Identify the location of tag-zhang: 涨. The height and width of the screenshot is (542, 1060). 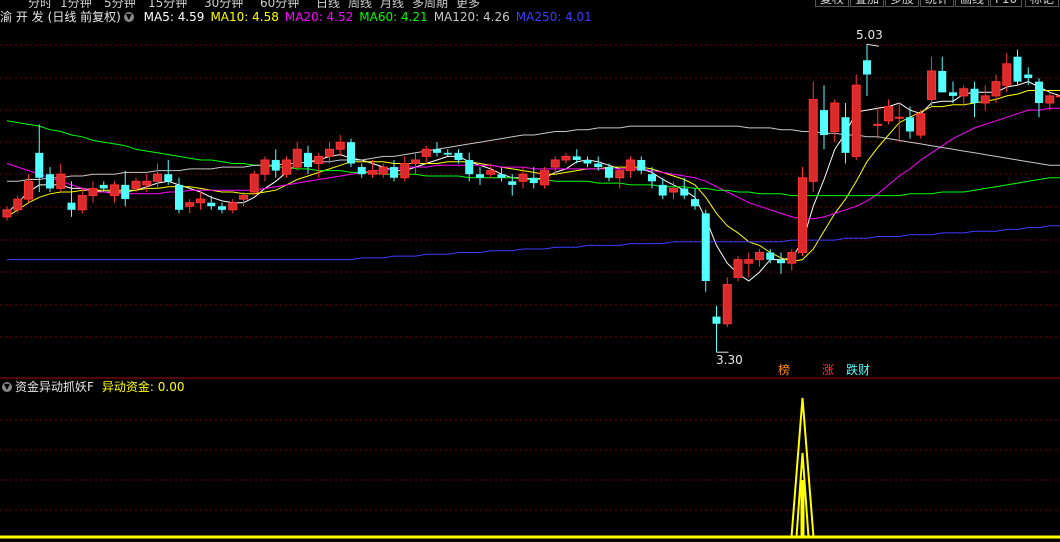
(828, 369).